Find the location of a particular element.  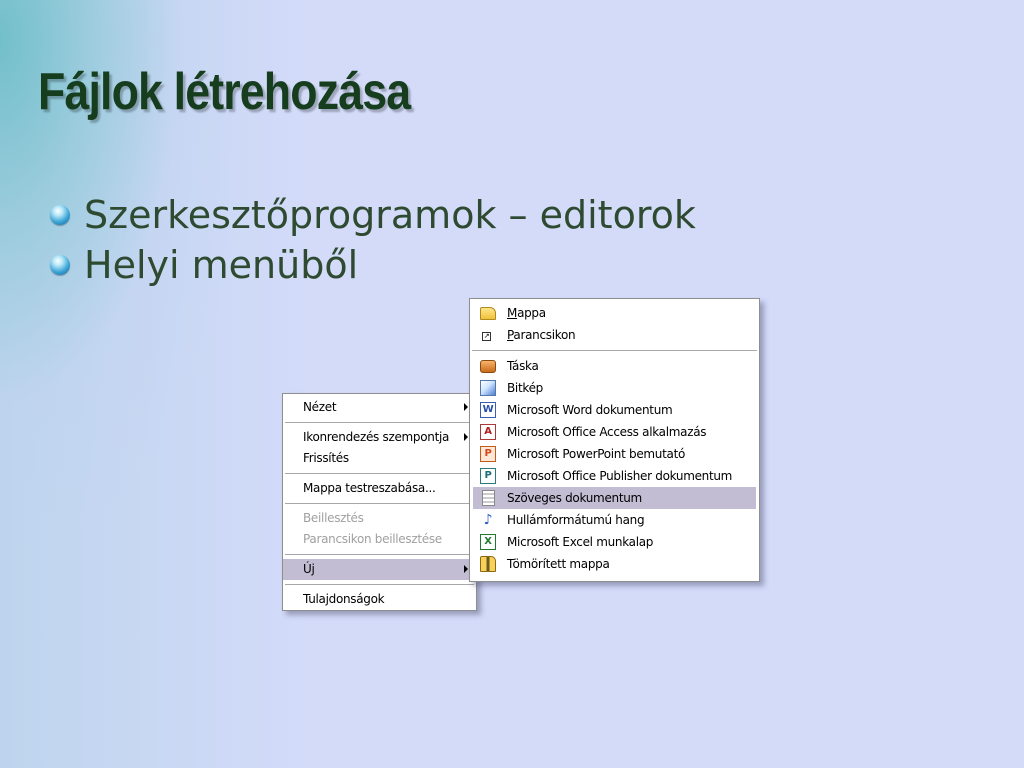

slide-title: Fájlok létrehozása is located at coordinates (224, 92).